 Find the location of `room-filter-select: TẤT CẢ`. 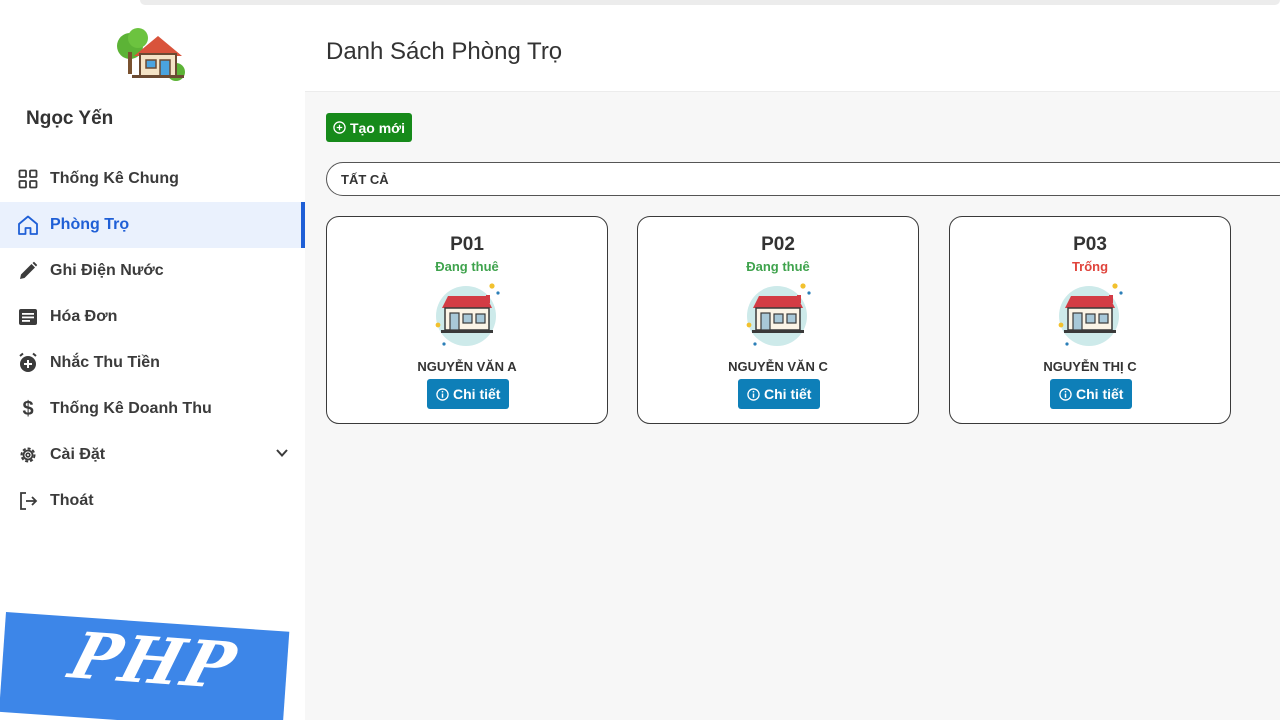

room-filter-select: TẤT CẢ is located at coordinates (803, 179).